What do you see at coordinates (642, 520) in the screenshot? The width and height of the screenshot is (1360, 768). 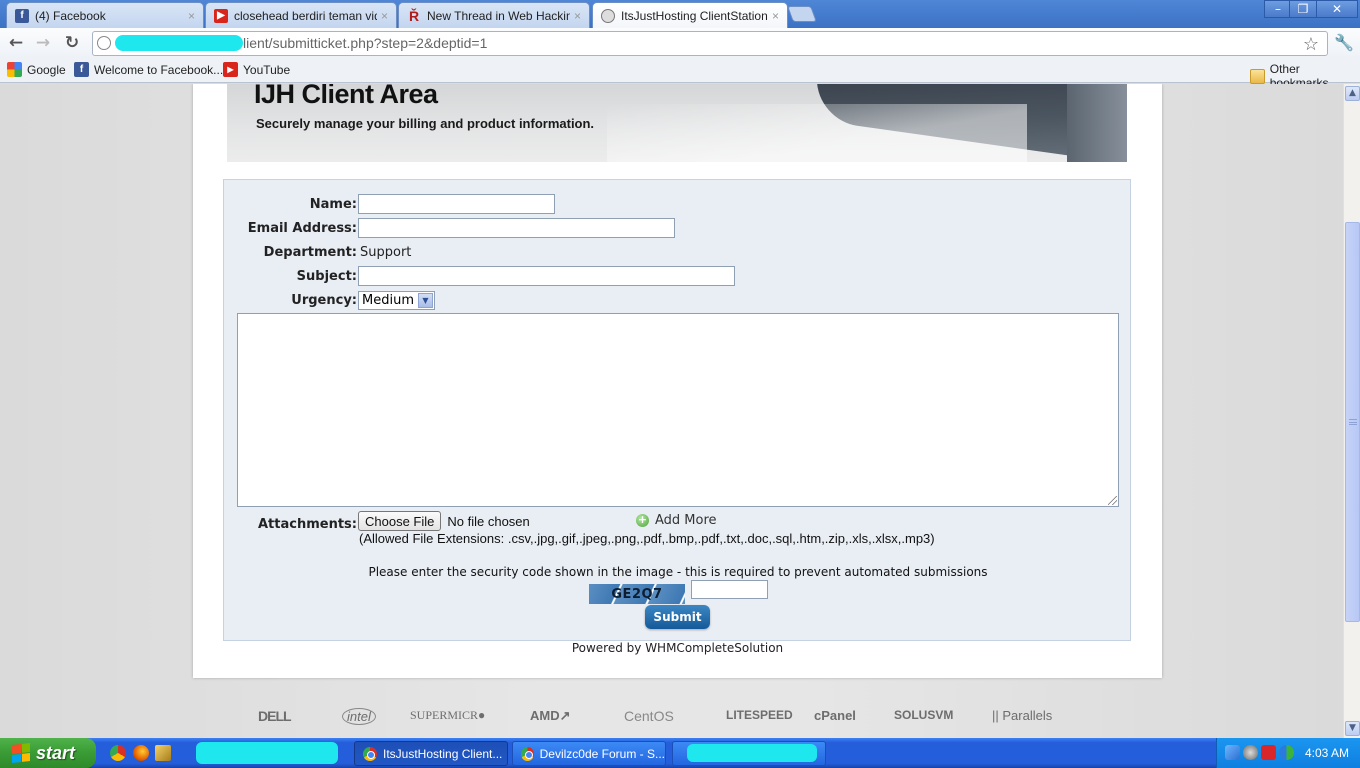 I see `add-icon: +` at bounding box center [642, 520].